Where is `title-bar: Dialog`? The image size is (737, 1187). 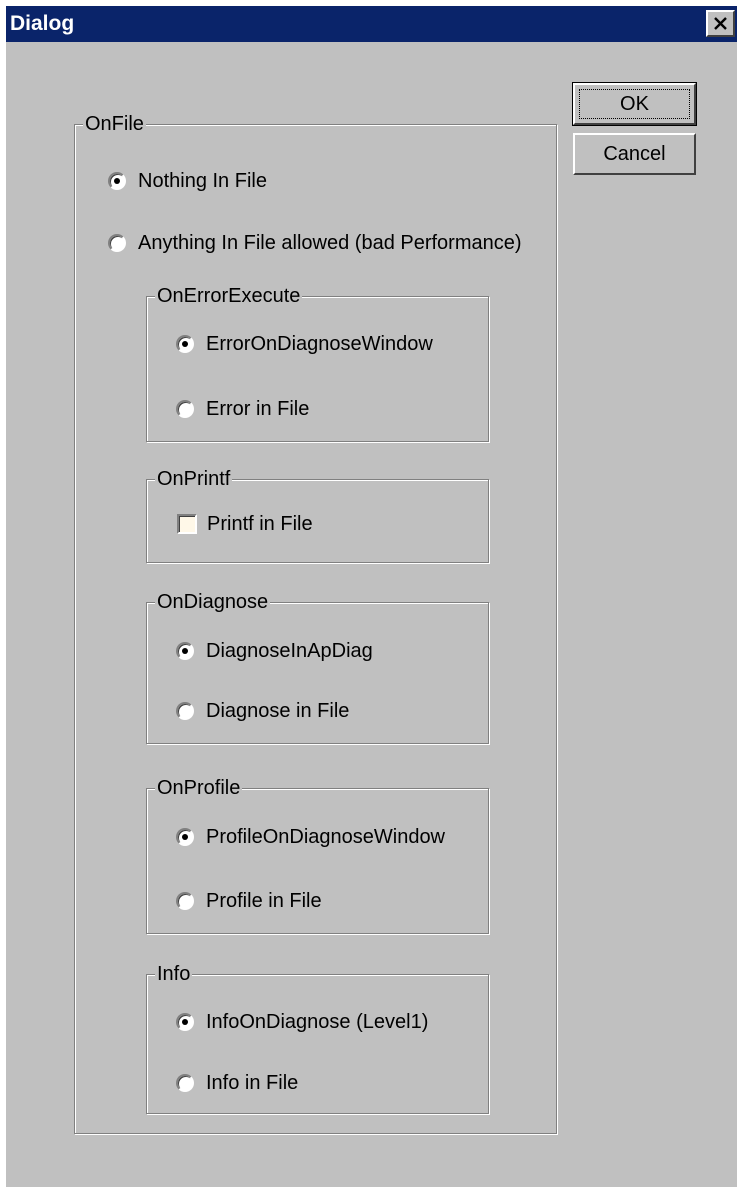
title-bar: Dialog is located at coordinates (371, 24).